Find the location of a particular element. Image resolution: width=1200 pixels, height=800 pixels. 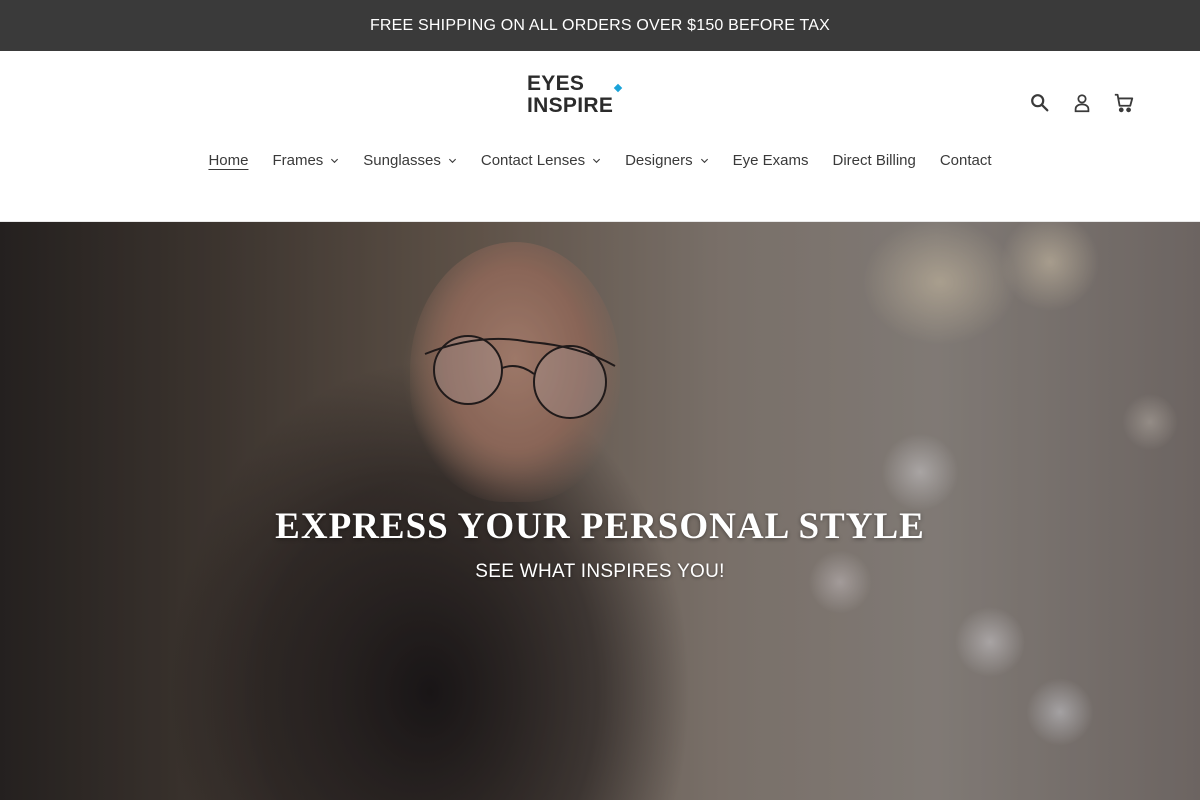

nav-item-designers: Designers is located at coordinates (667, 160).